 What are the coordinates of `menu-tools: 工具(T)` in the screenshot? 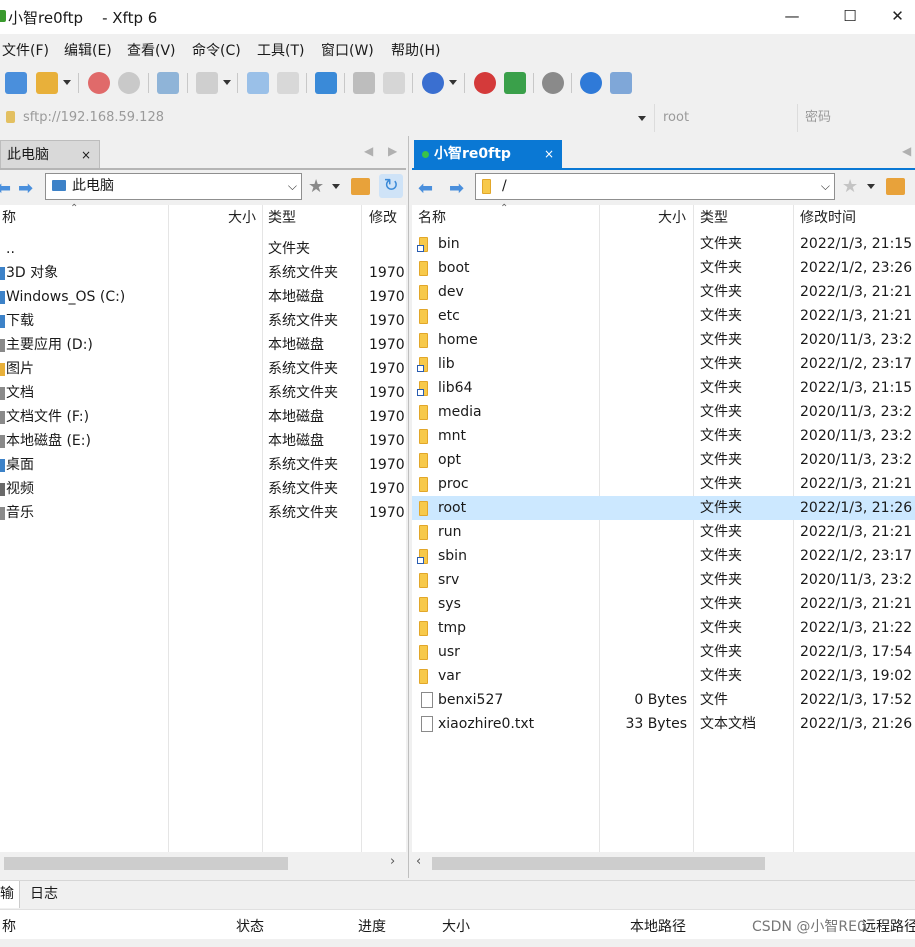 It's located at (280, 50).